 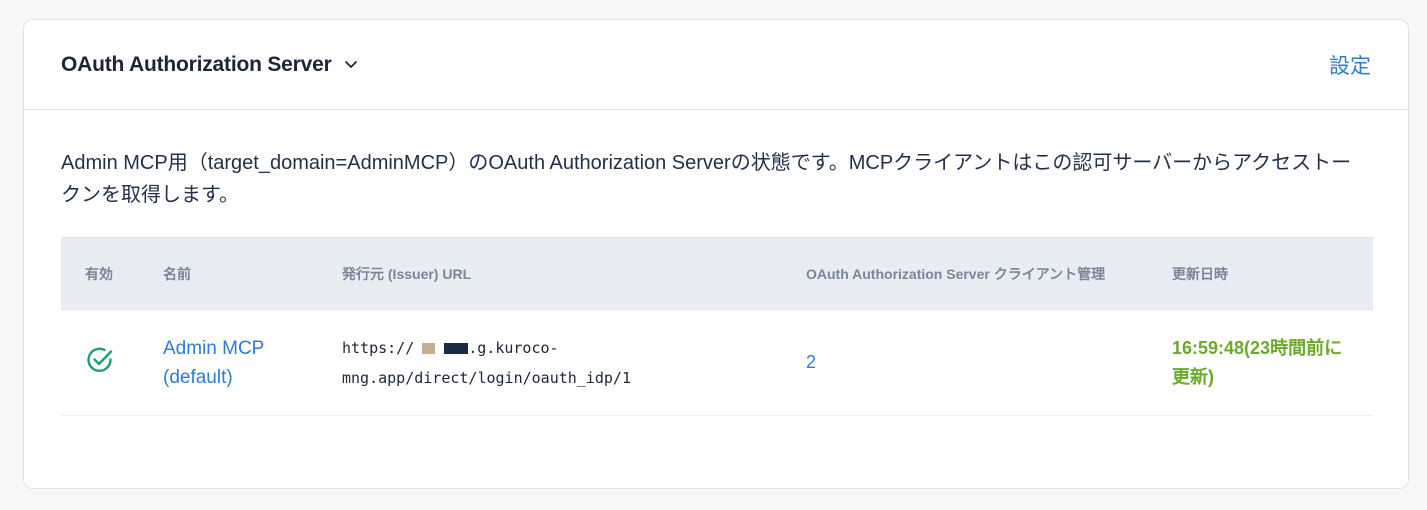 I want to click on check-circle-icon, so click(x=100, y=360).